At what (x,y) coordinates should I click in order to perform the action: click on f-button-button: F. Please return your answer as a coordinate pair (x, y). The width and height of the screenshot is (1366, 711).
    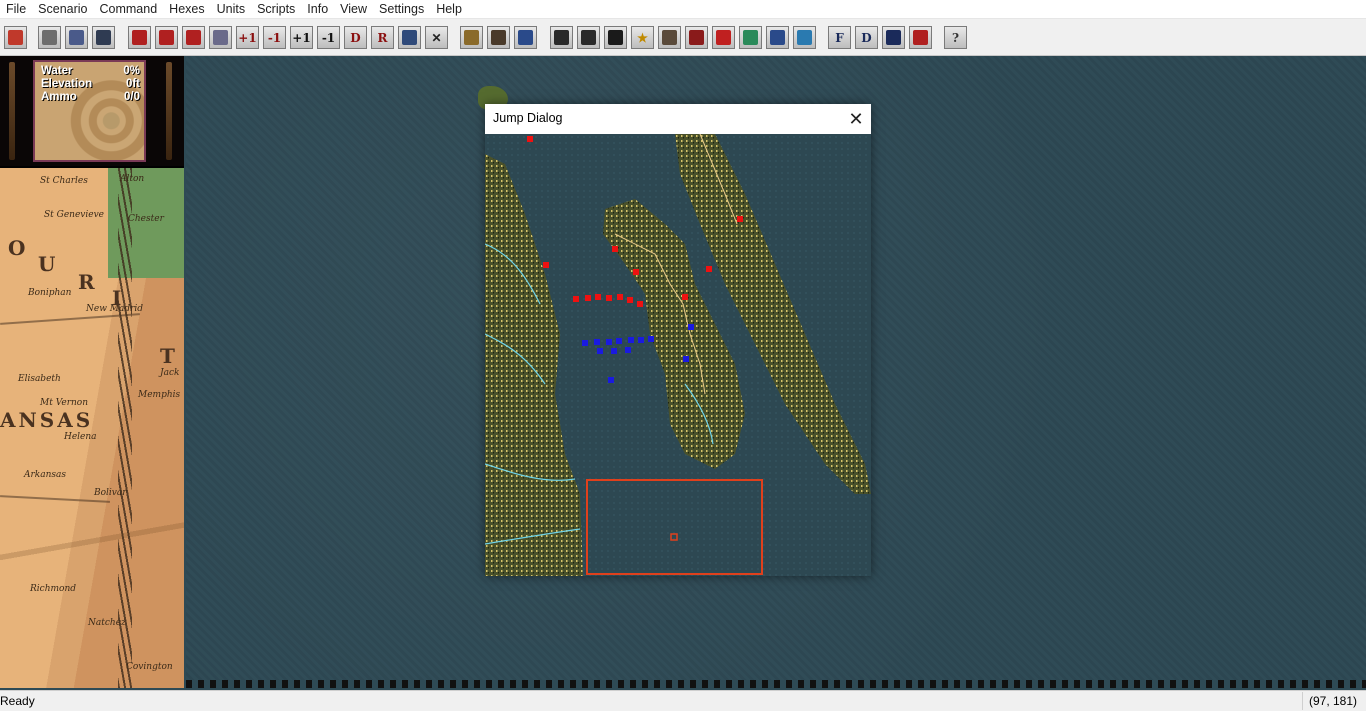
    Looking at the image, I should click on (839, 37).